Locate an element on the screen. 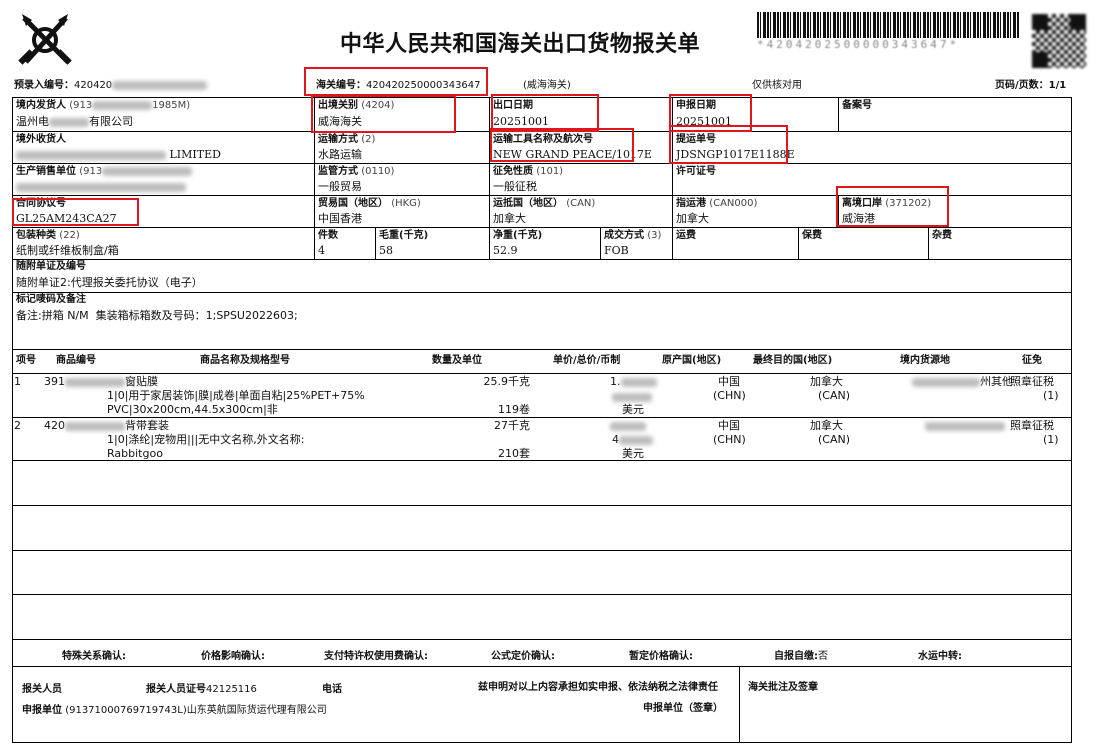  levy-nature-value: 一般征税 is located at coordinates (515, 186).